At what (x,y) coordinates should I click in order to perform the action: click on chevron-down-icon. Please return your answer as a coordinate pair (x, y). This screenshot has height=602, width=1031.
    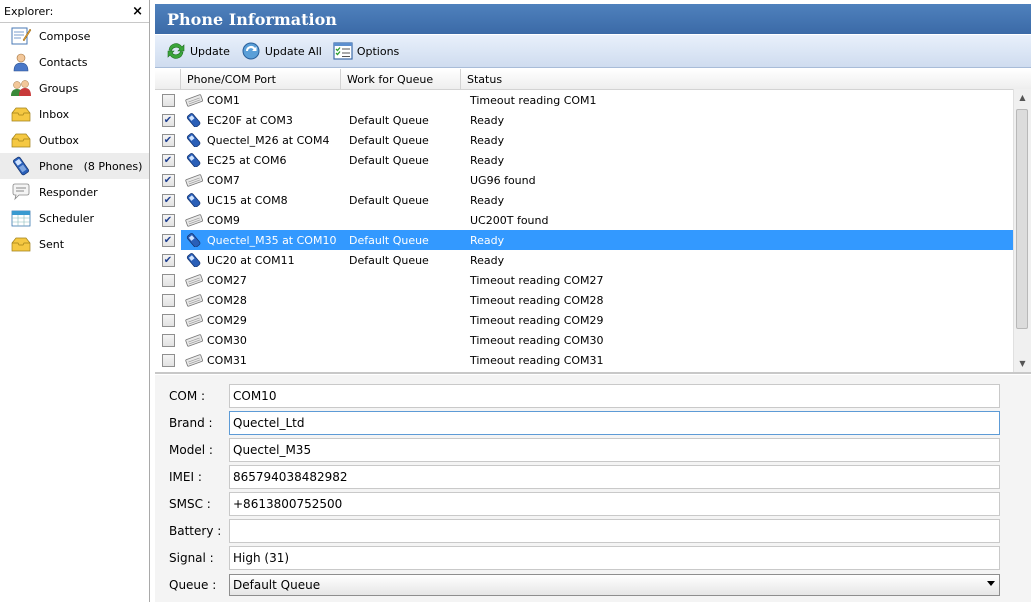
    Looking at the image, I should click on (991, 583).